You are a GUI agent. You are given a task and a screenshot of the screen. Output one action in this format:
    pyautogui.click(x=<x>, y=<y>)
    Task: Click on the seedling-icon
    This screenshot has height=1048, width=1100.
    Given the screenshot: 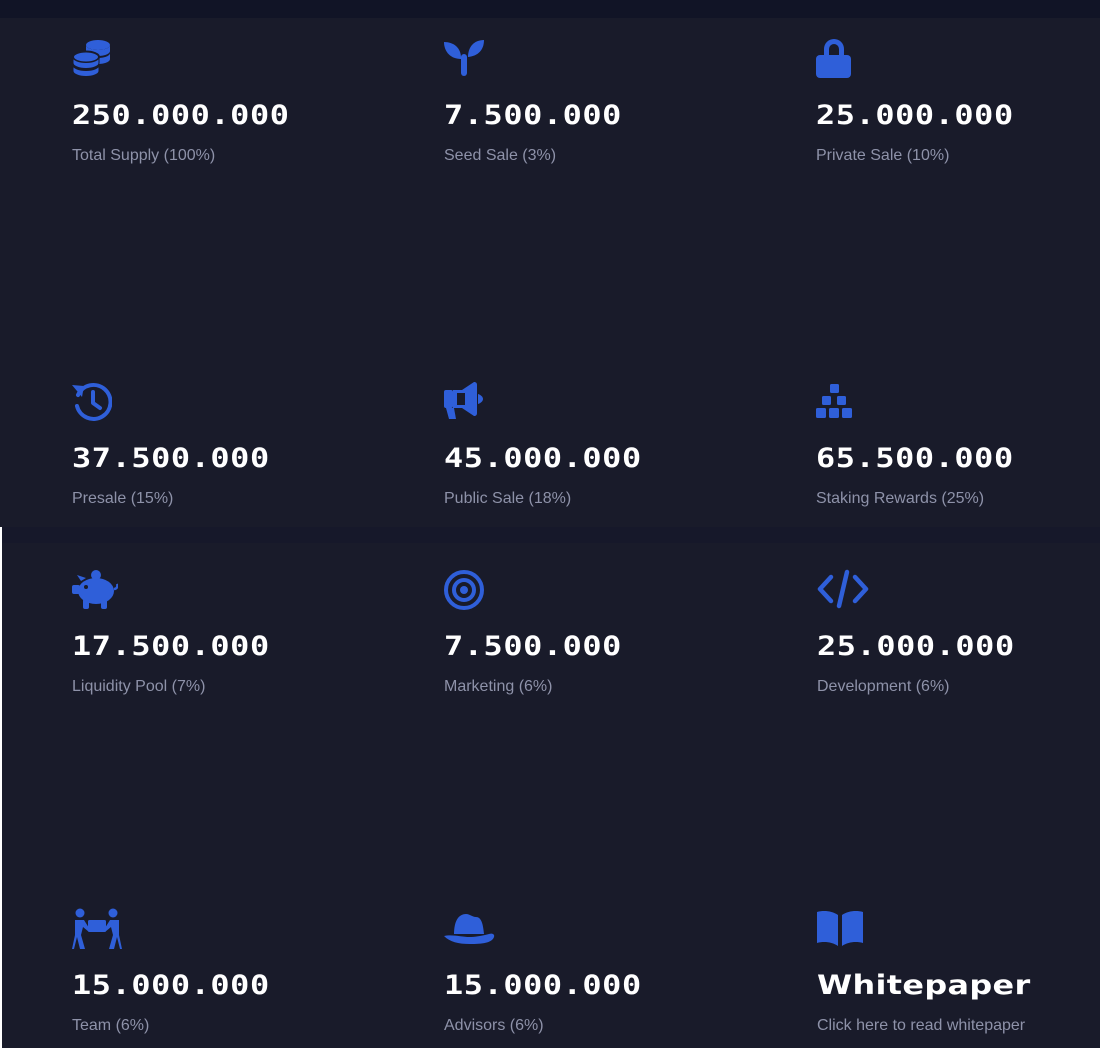 What is the action you would take?
    pyautogui.click(x=470, y=60)
    